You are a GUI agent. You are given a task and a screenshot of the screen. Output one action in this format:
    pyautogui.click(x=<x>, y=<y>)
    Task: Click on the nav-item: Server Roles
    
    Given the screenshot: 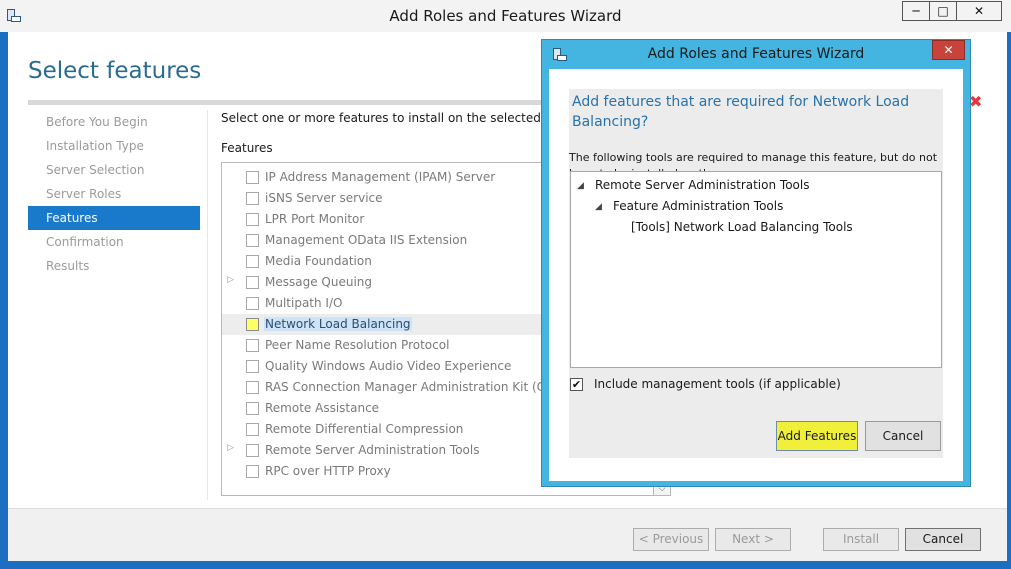 What is the action you would take?
    pyautogui.click(x=114, y=194)
    